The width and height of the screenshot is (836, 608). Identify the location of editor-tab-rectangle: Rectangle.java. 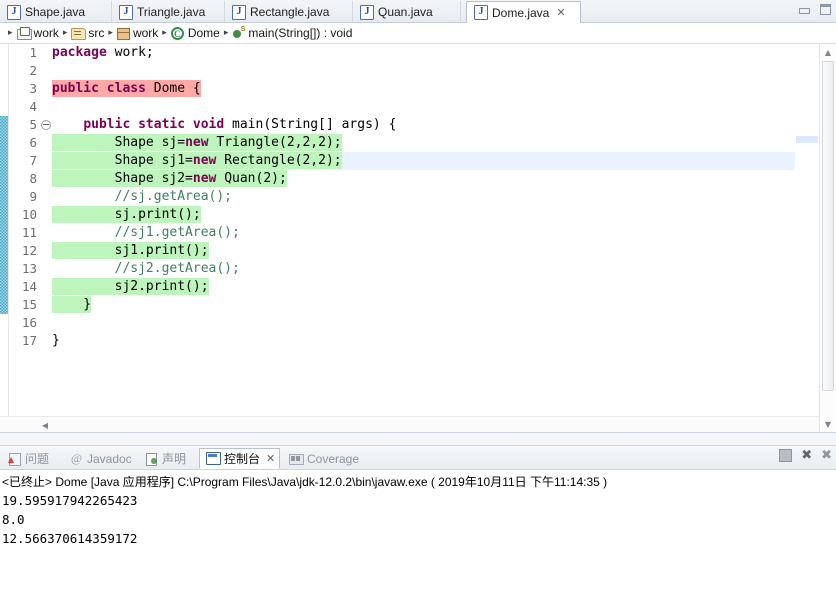
(289, 12).